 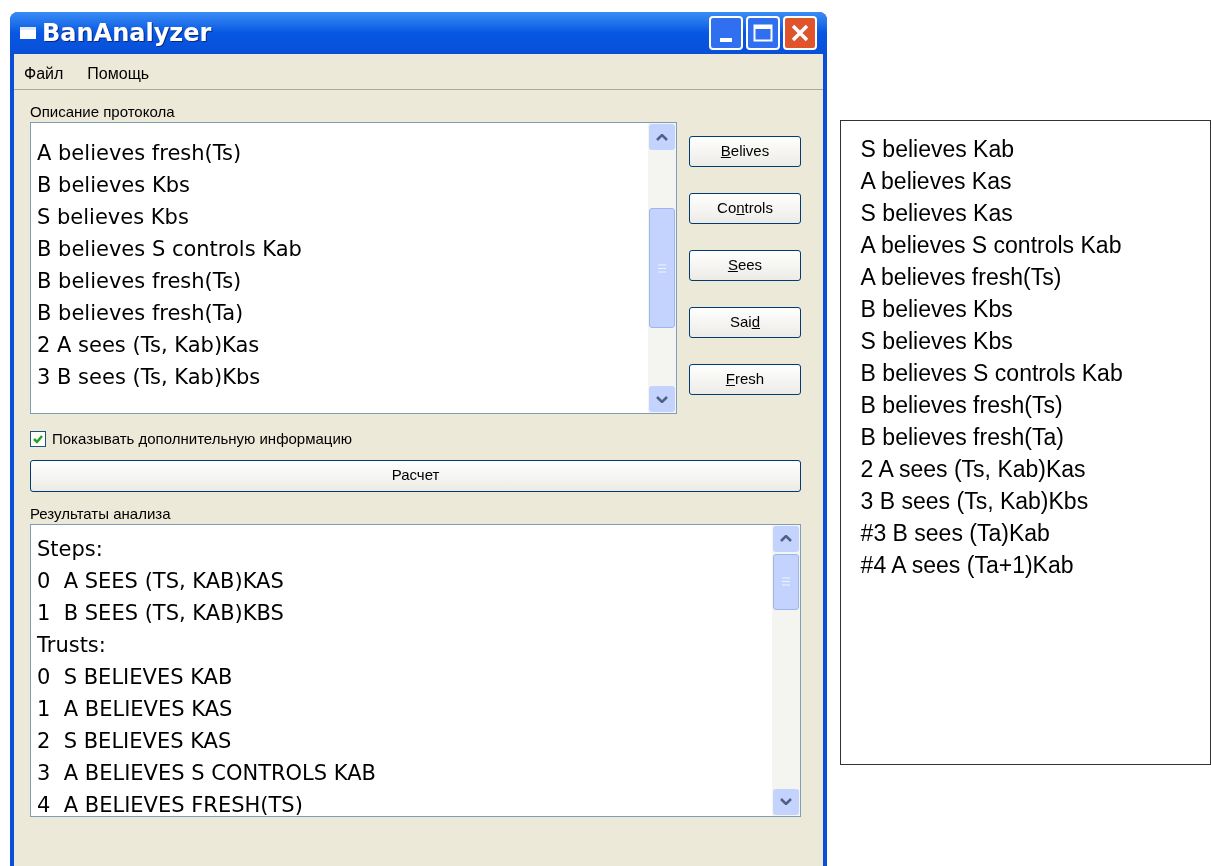 What do you see at coordinates (937, 309) in the screenshot?
I see `text-line: B believes Kbs` at bounding box center [937, 309].